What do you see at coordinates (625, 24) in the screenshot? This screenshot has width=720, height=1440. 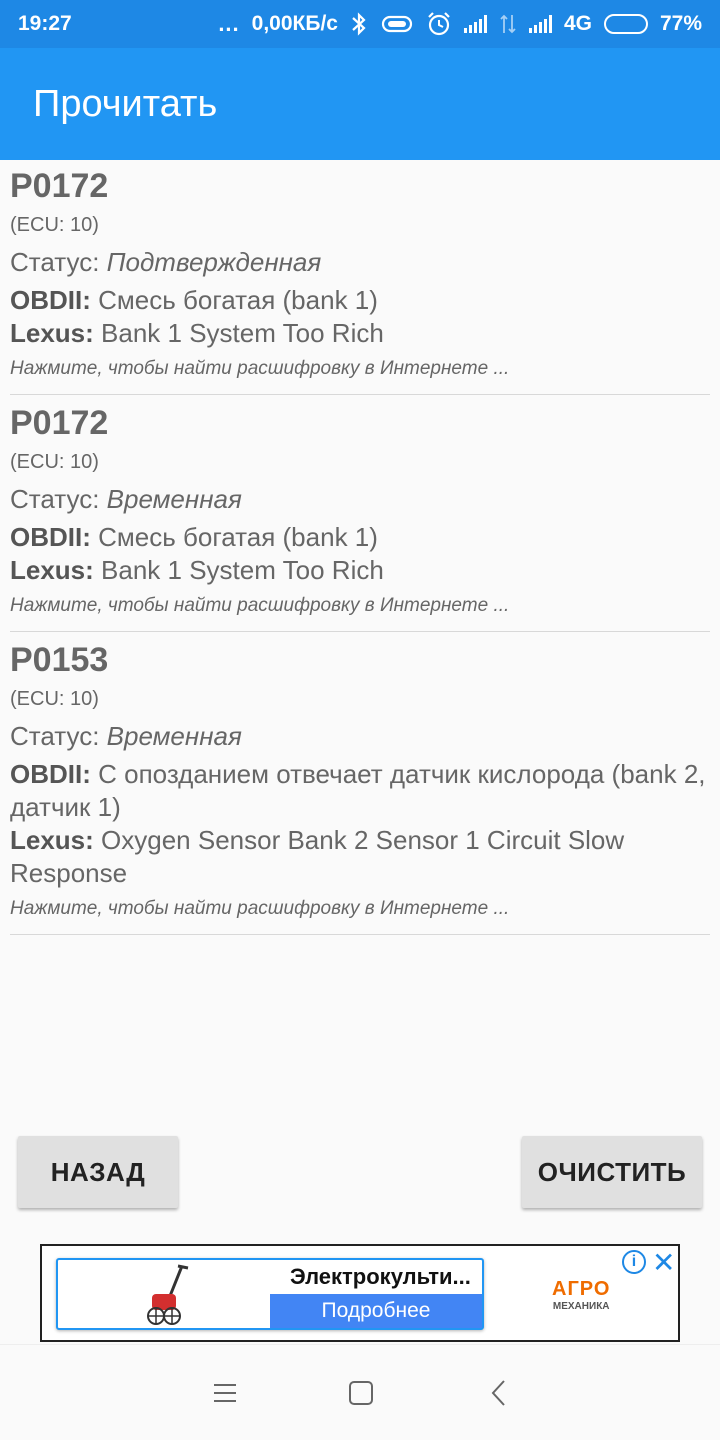 I see `battery-icon` at bounding box center [625, 24].